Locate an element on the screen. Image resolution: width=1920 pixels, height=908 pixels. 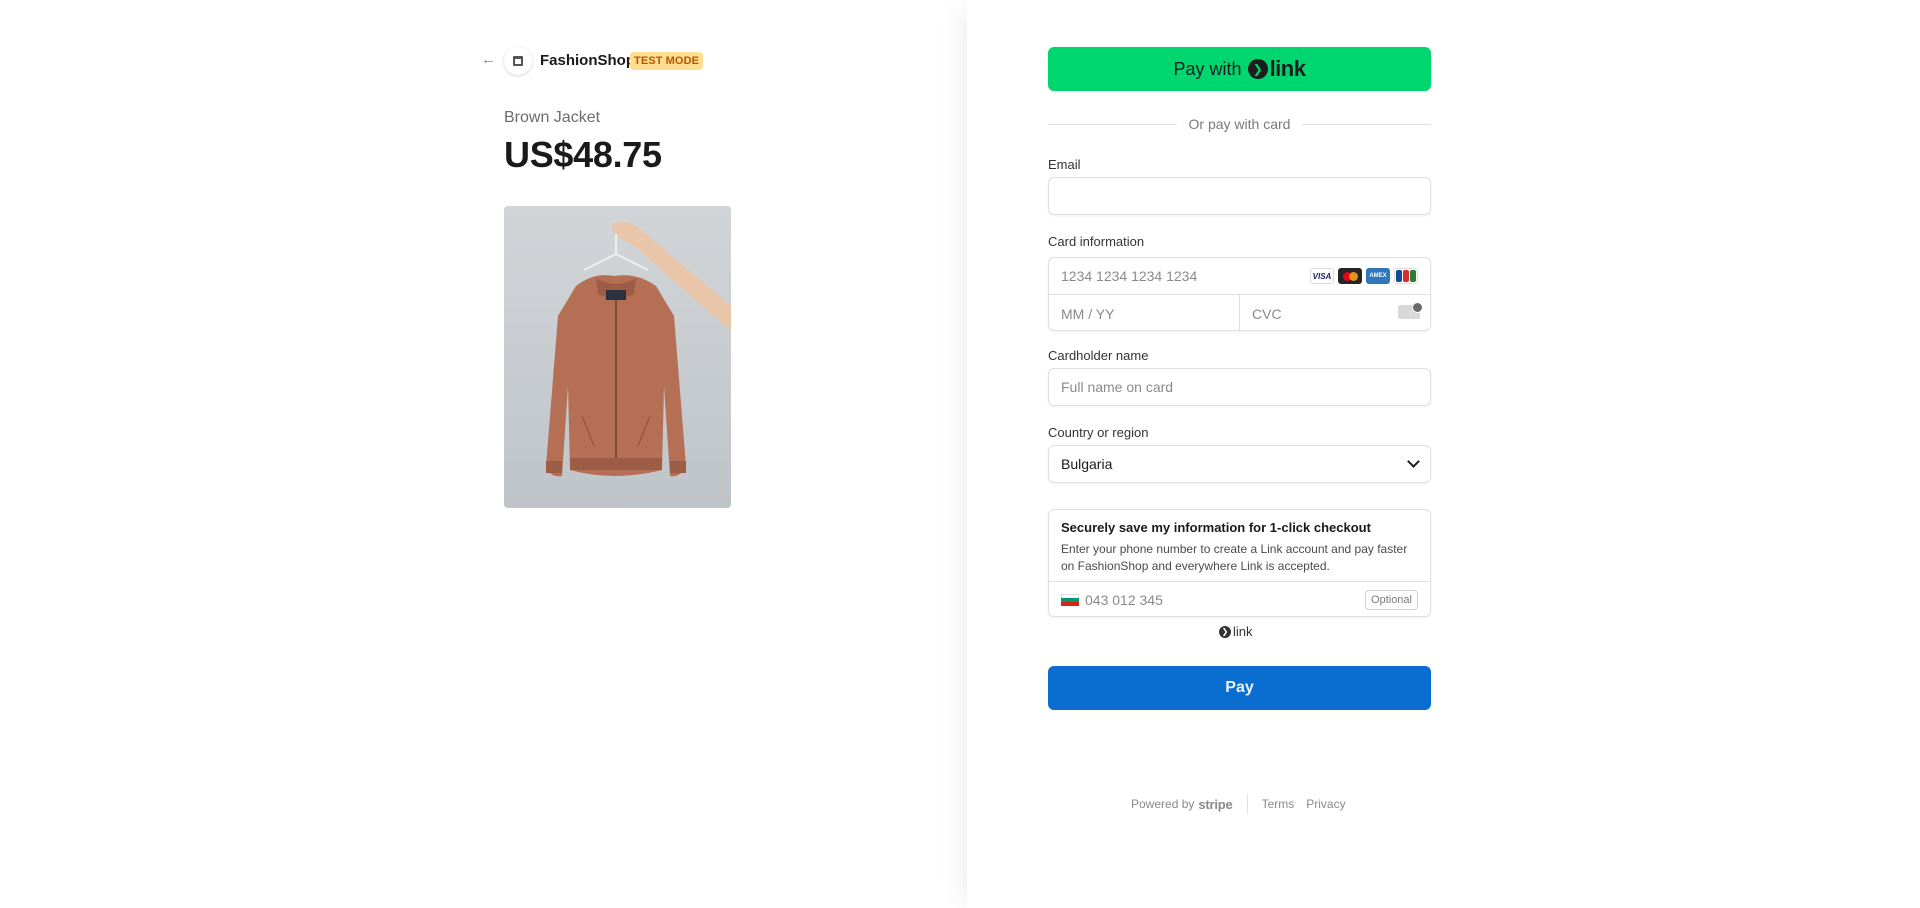
card-number-field: 1234 1234 1234 1234 VISA AMEX is located at coordinates (1239, 276).